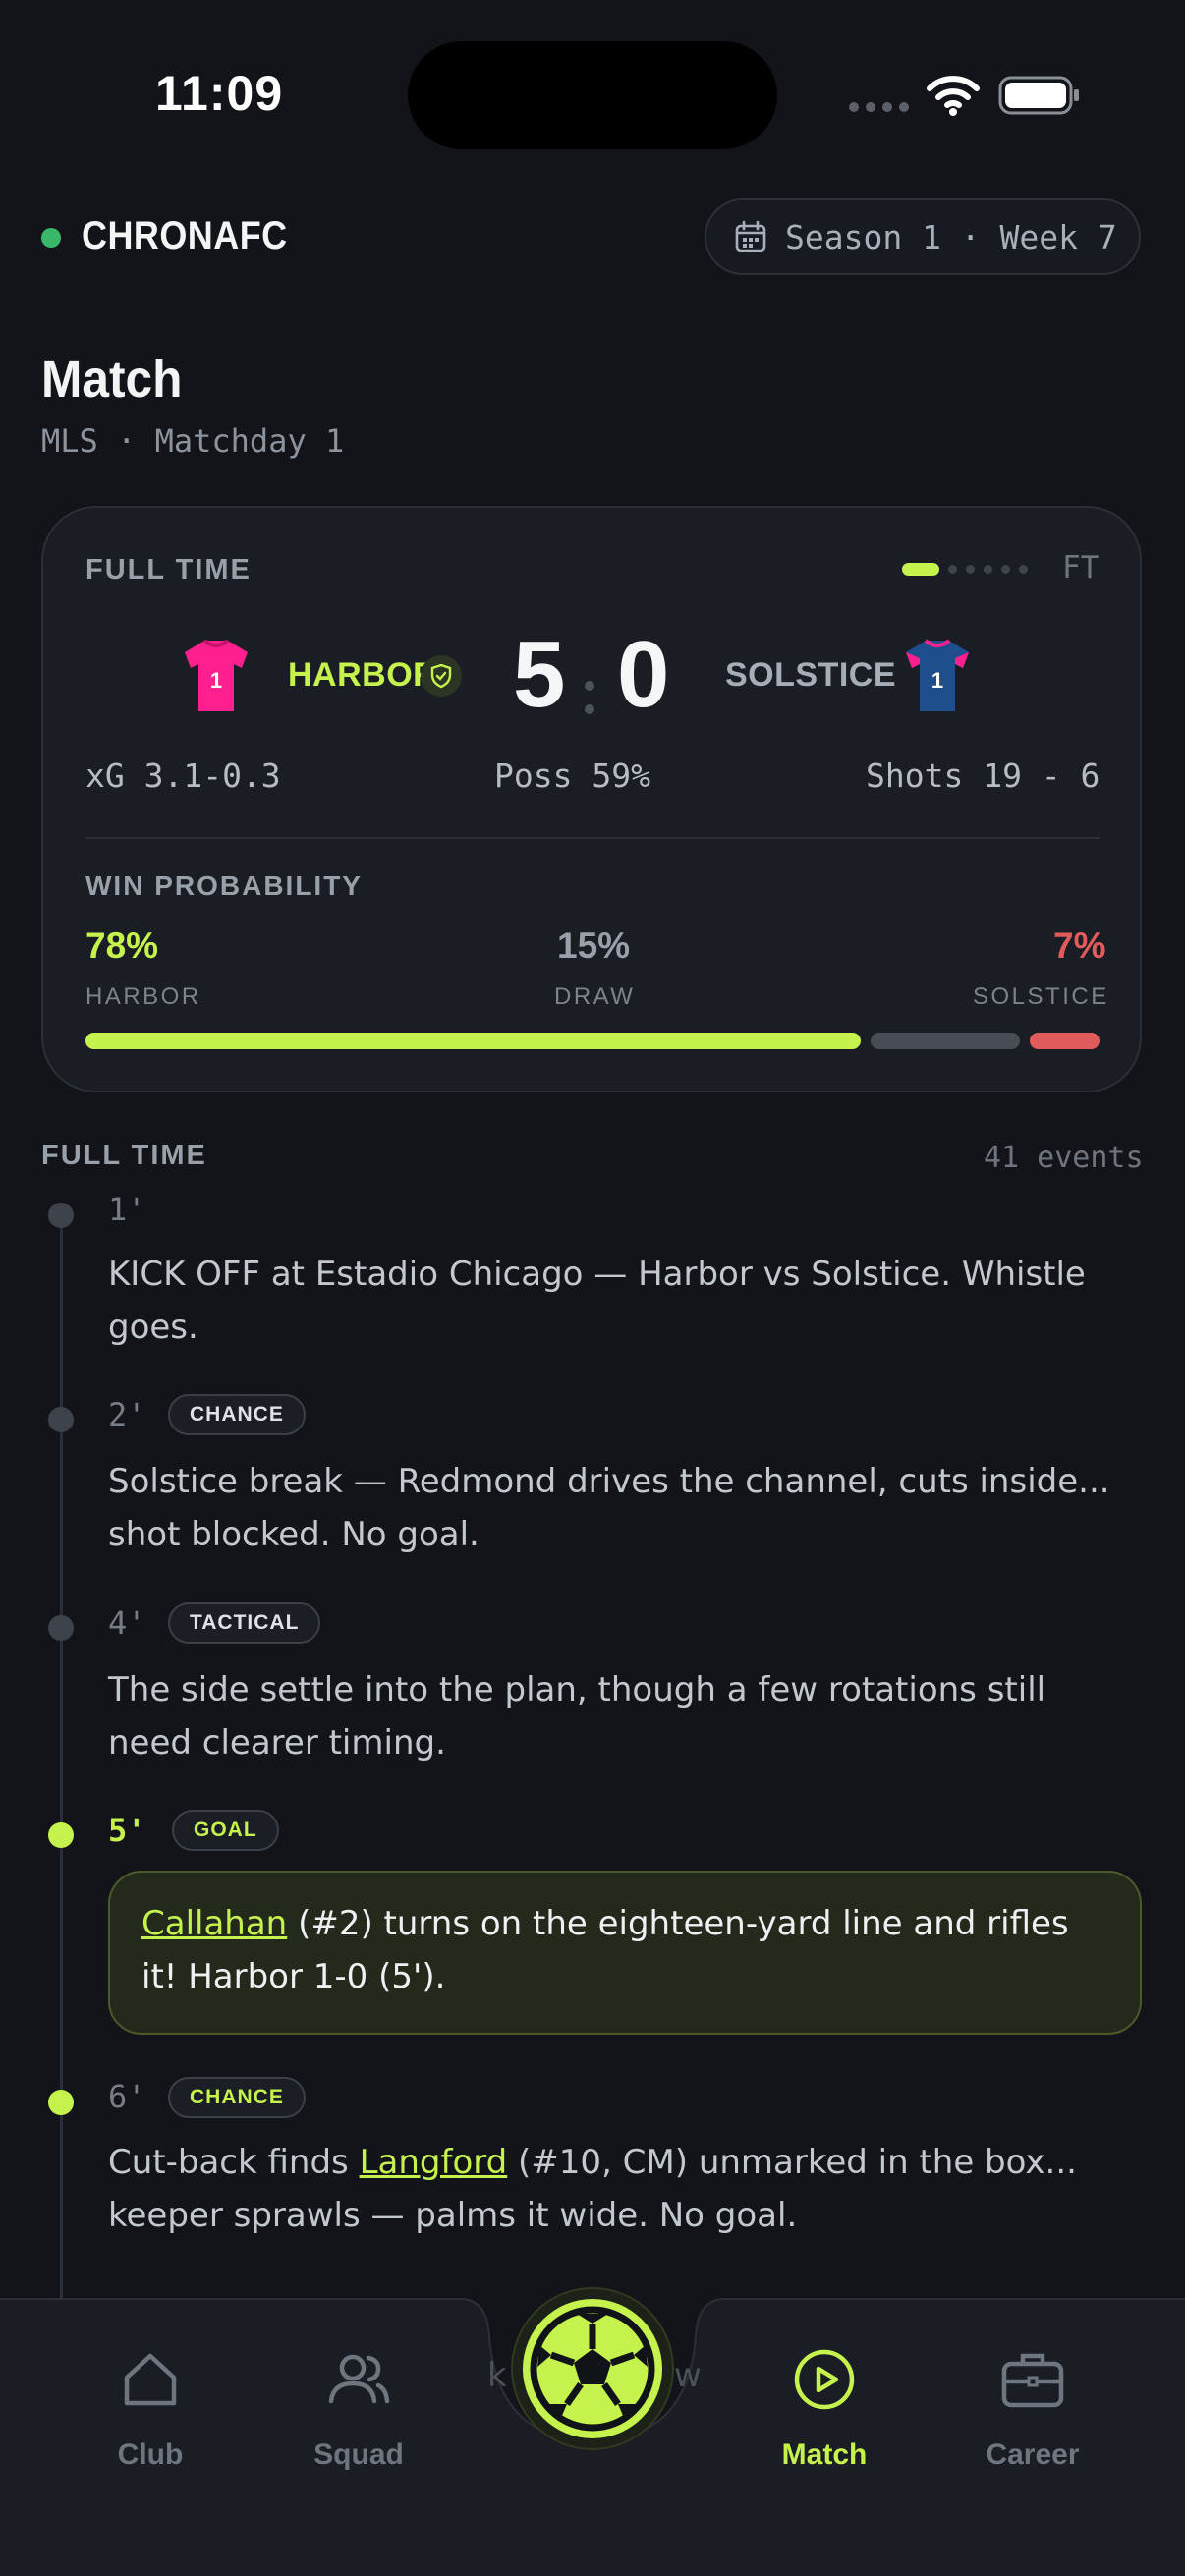 Image resolution: width=1185 pixels, height=2576 pixels. What do you see at coordinates (124, 1155) in the screenshot?
I see `feed-title: FULL TIME` at bounding box center [124, 1155].